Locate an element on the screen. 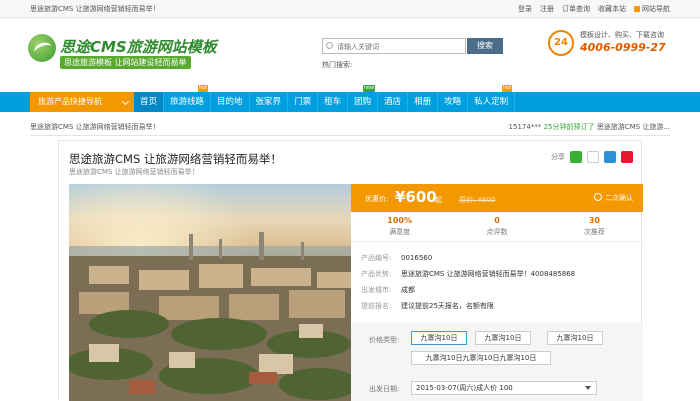 This screenshot has height=401, width=700. price-type-option: 九寨沟10日九寨沟10日九寨沟10日 is located at coordinates (481, 358).